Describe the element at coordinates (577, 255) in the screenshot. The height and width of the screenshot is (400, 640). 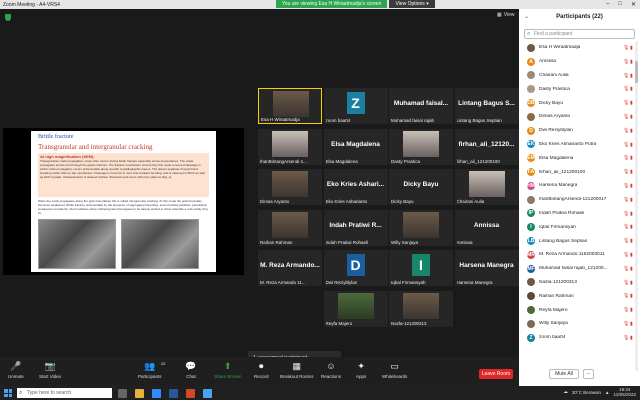
I see `participant-row: MR M. Reza Armando 1162003011 🎙 ▮` at that location.